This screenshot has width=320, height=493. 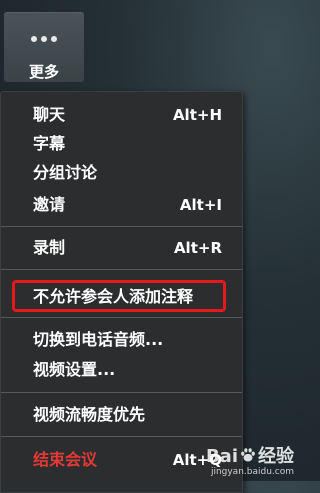 I want to click on baidu-jingyan-watermark: Bai 经验 jingyan.baidu.com, so click(x=249, y=462).